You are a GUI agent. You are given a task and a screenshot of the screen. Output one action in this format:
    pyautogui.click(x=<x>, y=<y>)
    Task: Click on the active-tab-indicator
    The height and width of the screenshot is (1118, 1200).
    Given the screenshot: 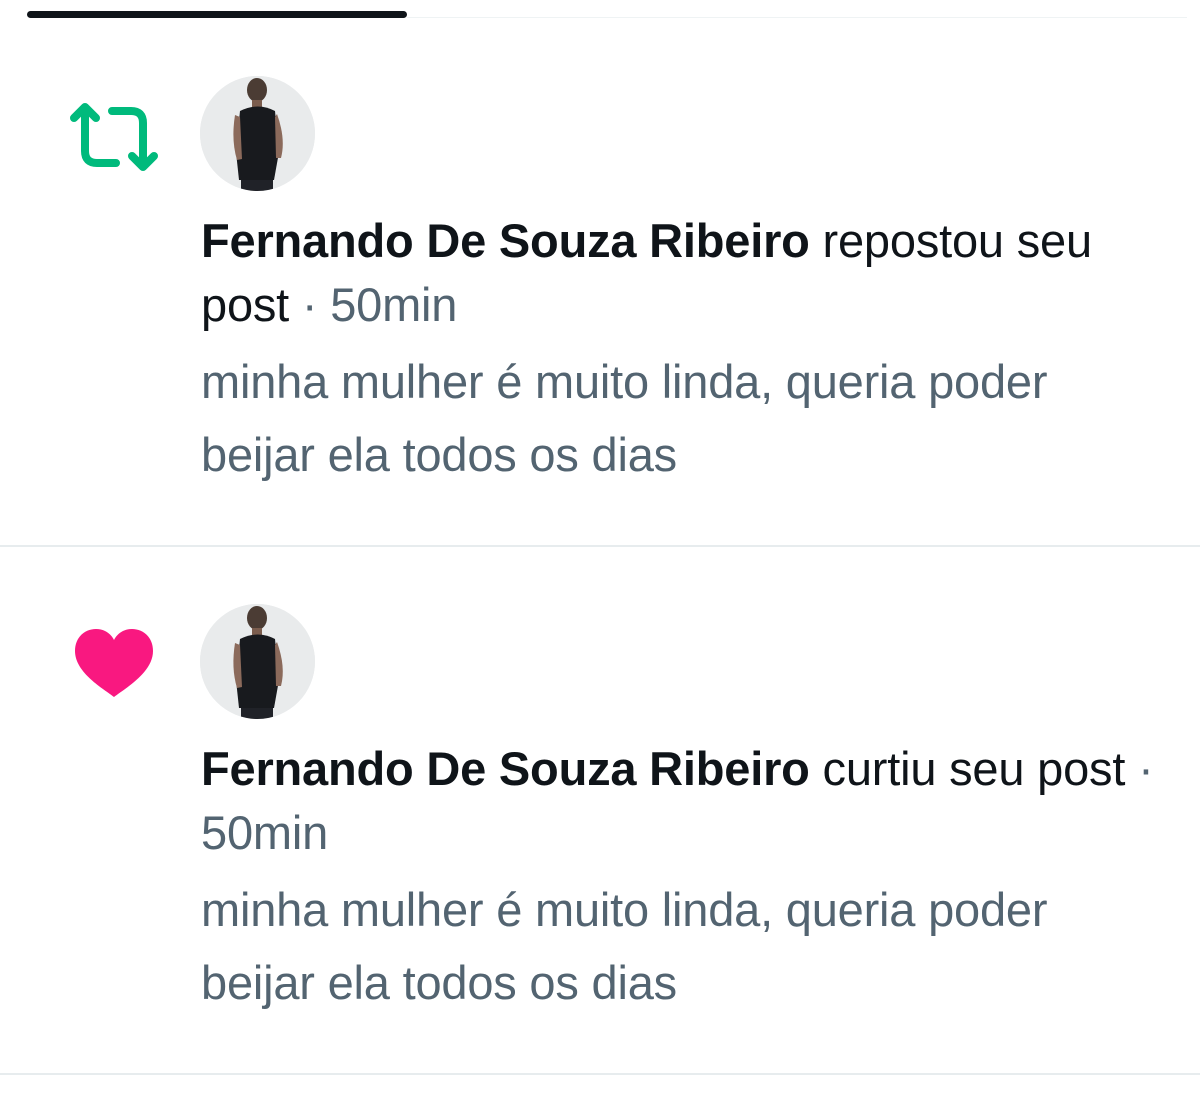 What is the action you would take?
    pyautogui.click(x=217, y=14)
    